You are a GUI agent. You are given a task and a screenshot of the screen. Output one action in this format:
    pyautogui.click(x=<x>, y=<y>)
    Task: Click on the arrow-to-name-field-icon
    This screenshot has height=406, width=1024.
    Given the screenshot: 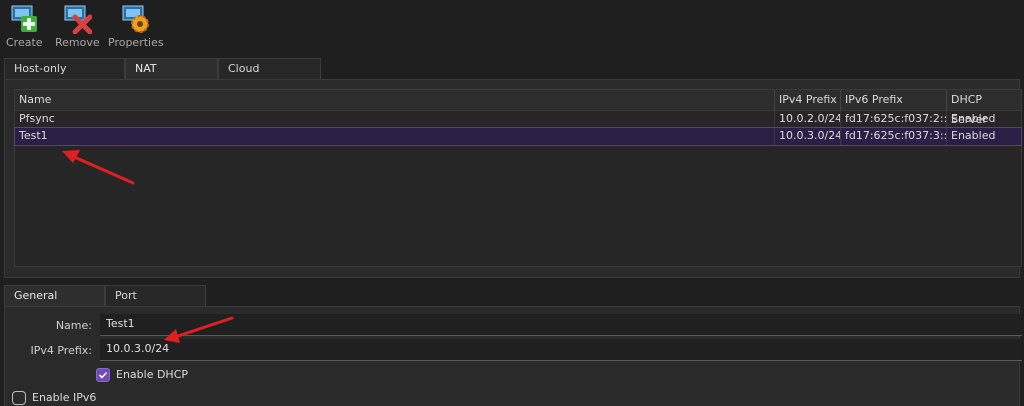 What is the action you would take?
    pyautogui.click(x=199, y=329)
    